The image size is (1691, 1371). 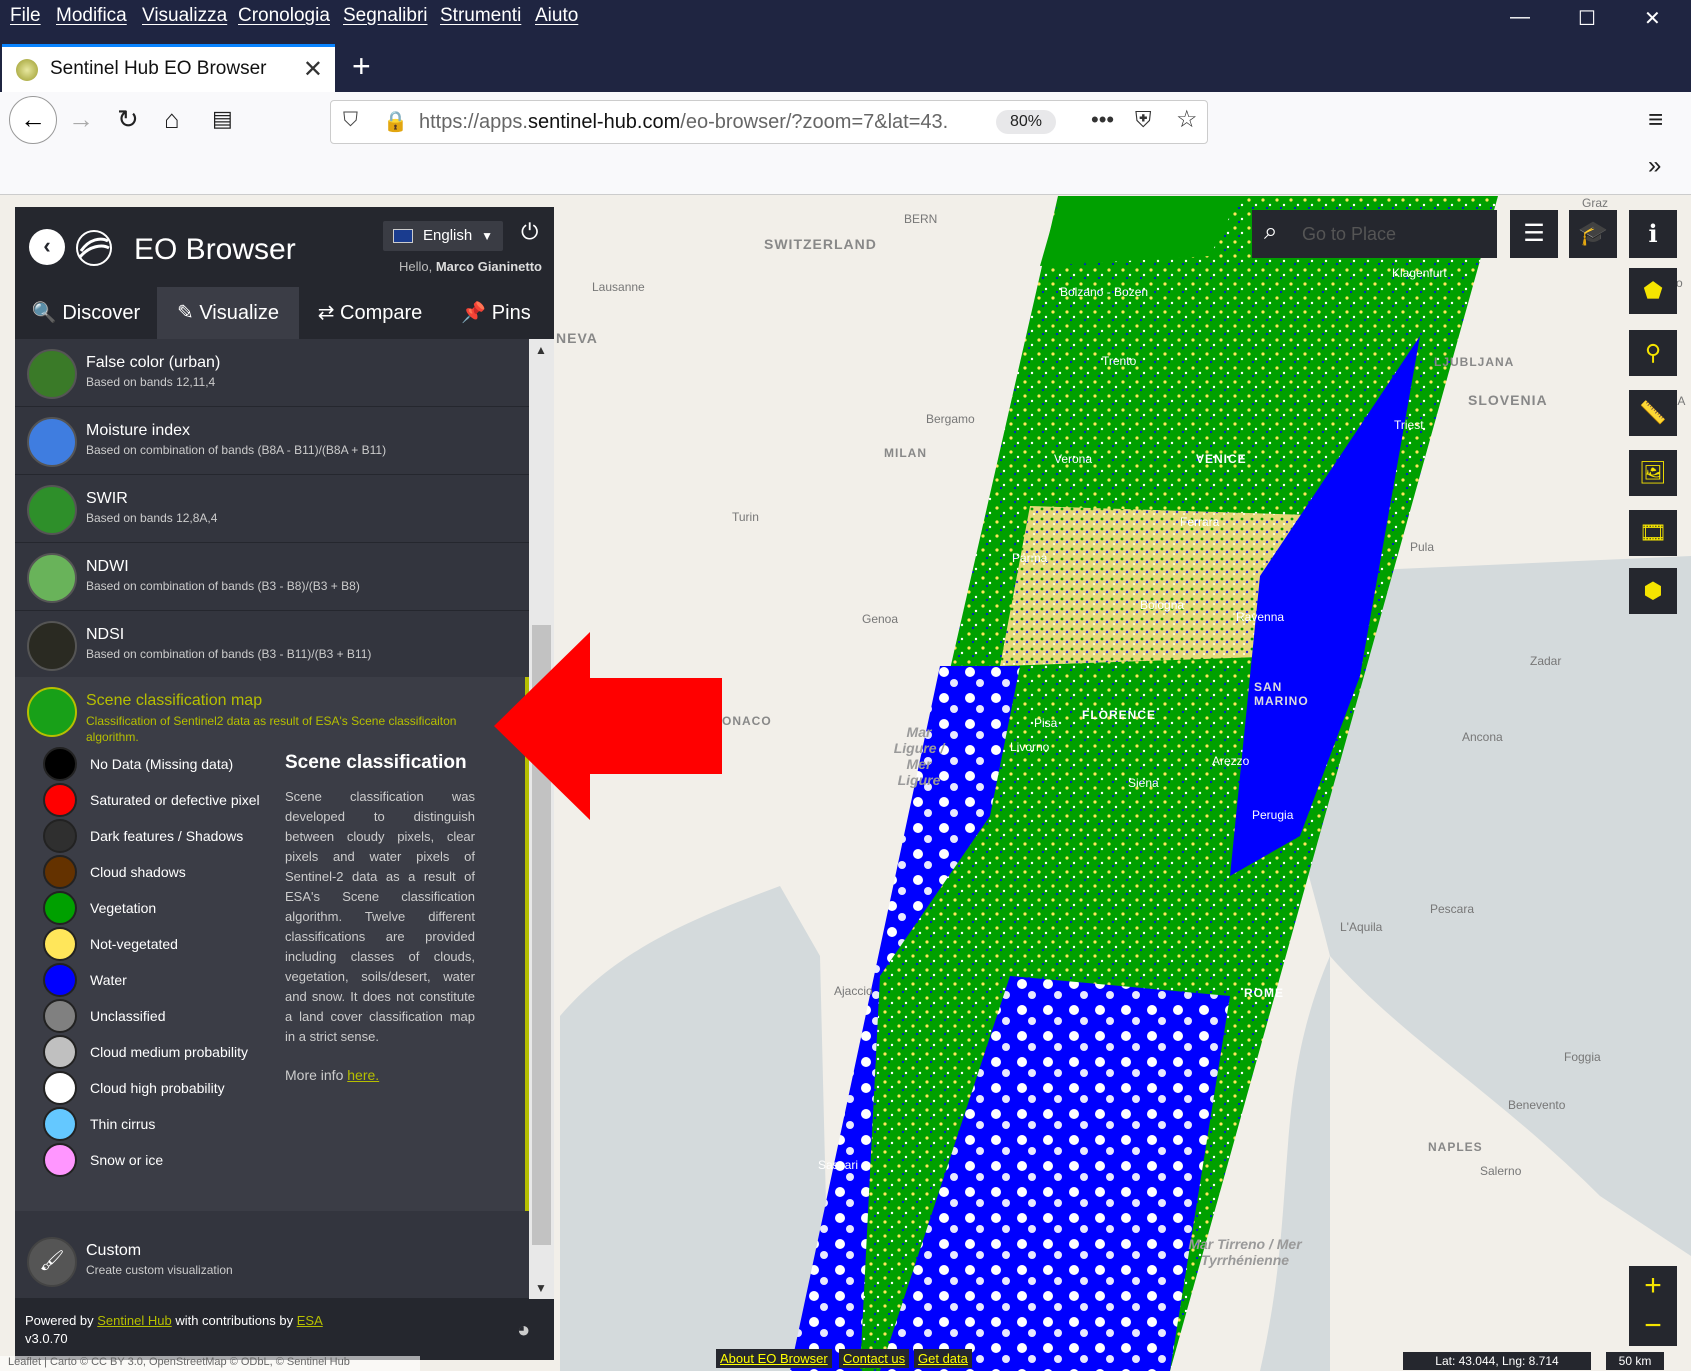 I want to click on shield-icon: ⛉, so click(x=350, y=120).